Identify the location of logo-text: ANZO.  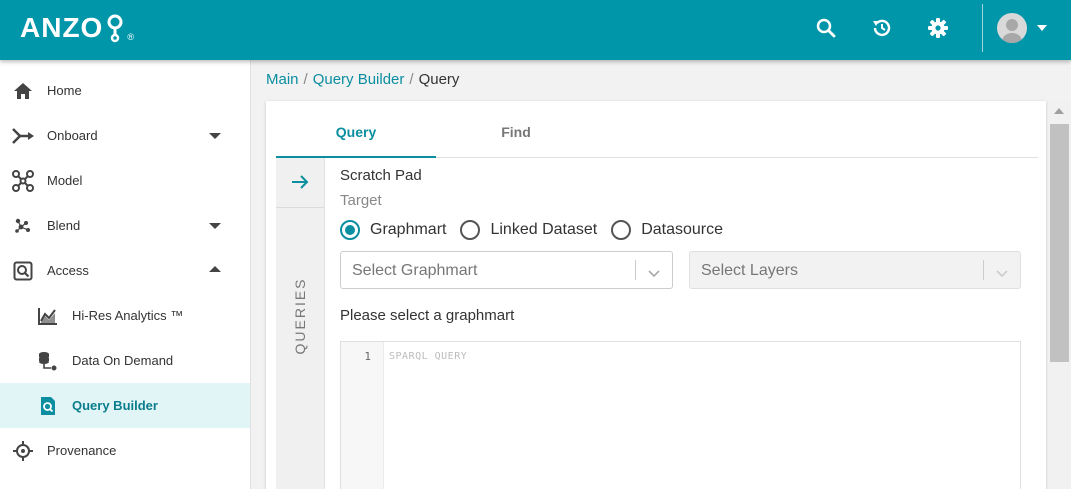
(62, 27).